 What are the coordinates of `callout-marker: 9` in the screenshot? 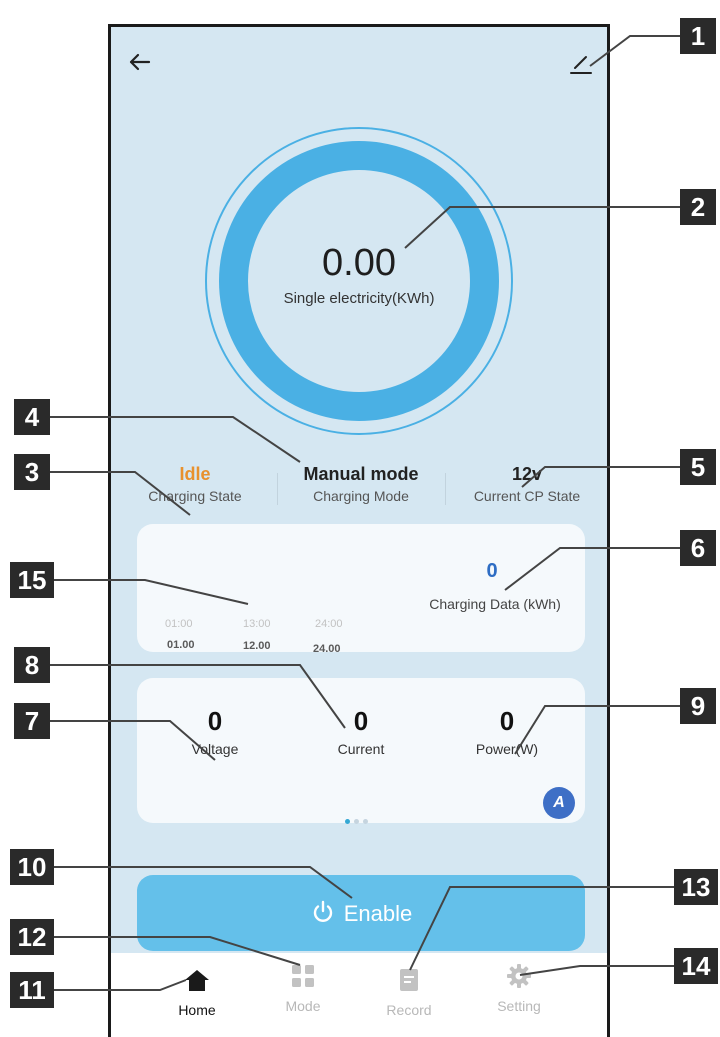 It's located at (698, 706).